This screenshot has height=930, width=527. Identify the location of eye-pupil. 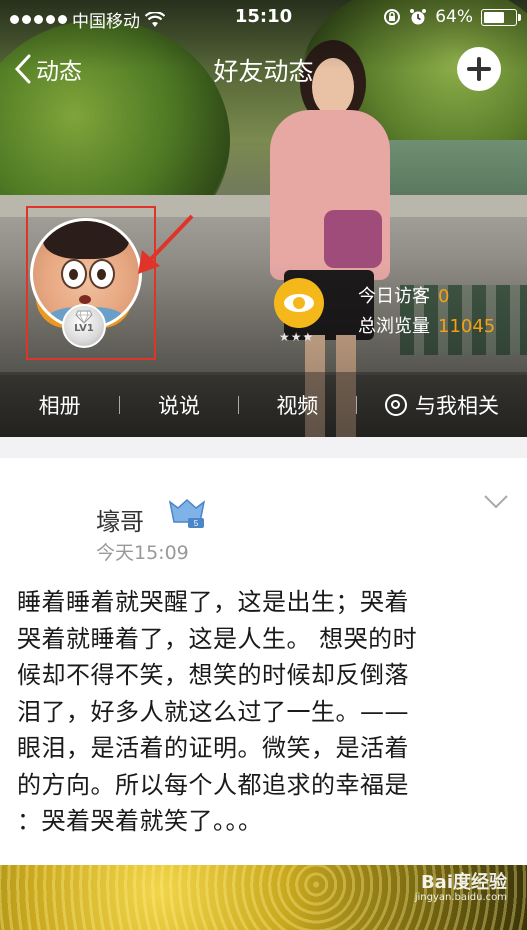
(299, 303).